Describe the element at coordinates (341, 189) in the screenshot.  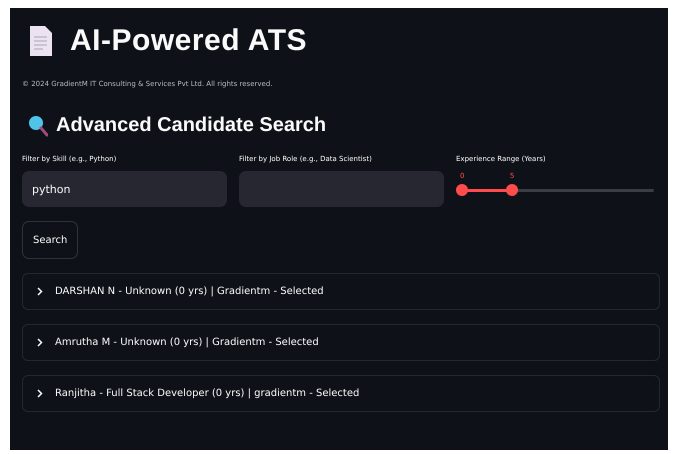
I see `filter-input` at that location.